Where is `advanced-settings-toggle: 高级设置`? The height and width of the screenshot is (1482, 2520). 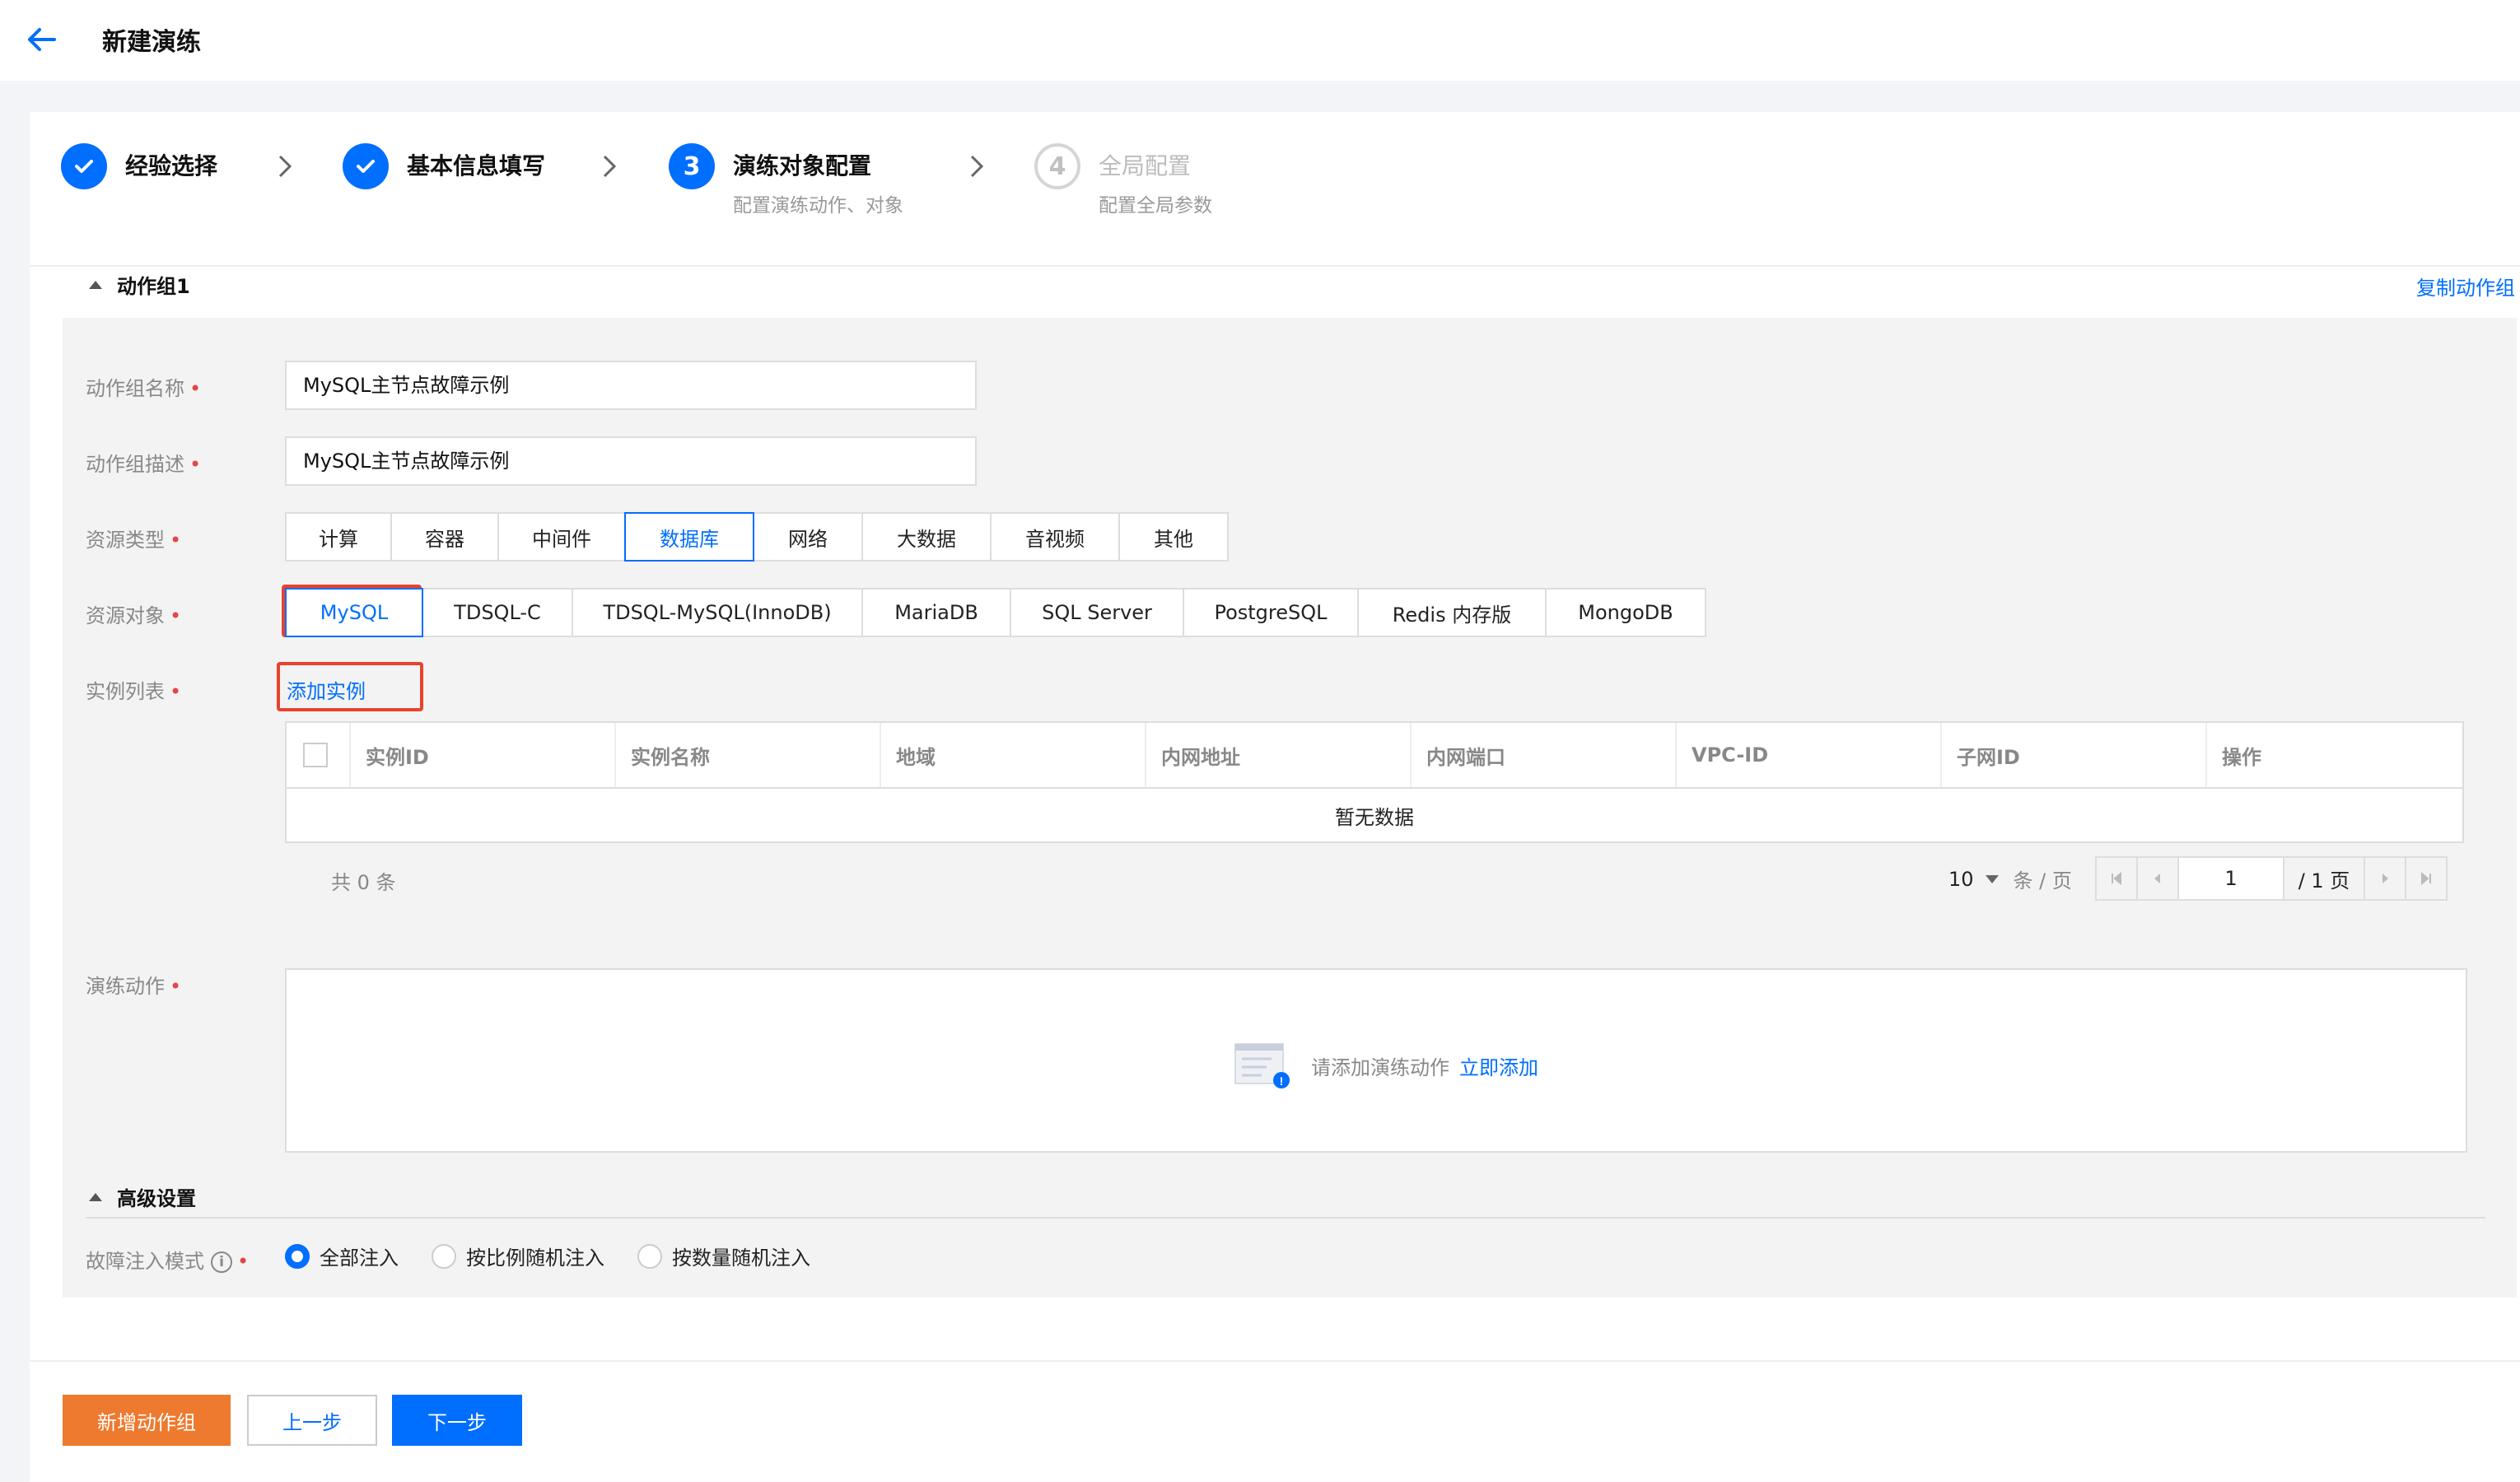 advanced-settings-toggle: 高级设置 is located at coordinates (142, 1196).